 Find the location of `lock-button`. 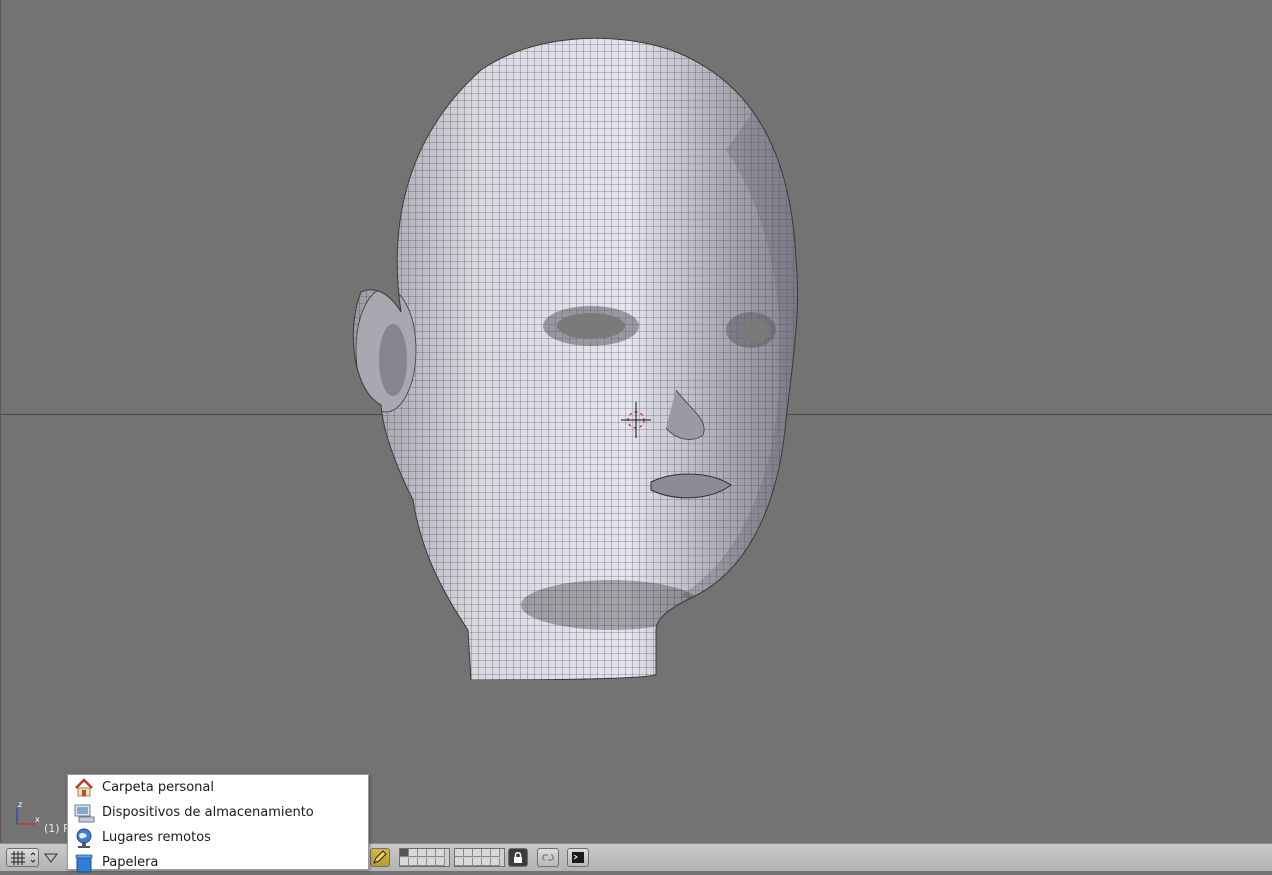

lock-button is located at coordinates (518, 857).